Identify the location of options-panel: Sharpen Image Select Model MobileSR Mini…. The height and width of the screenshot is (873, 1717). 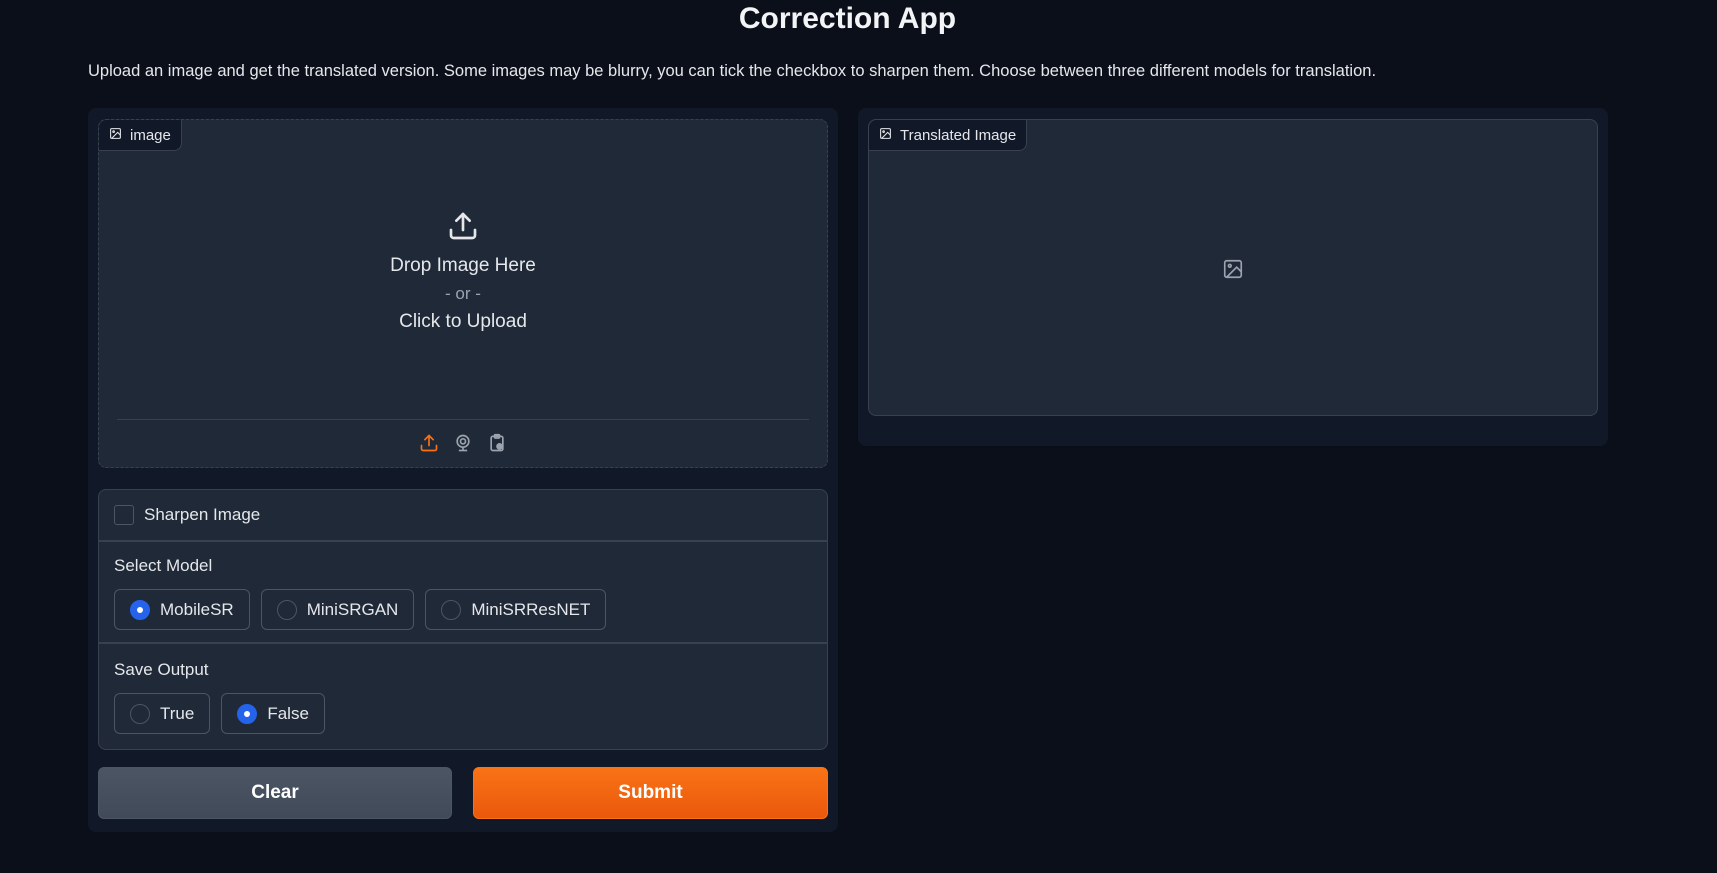
(463, 619).